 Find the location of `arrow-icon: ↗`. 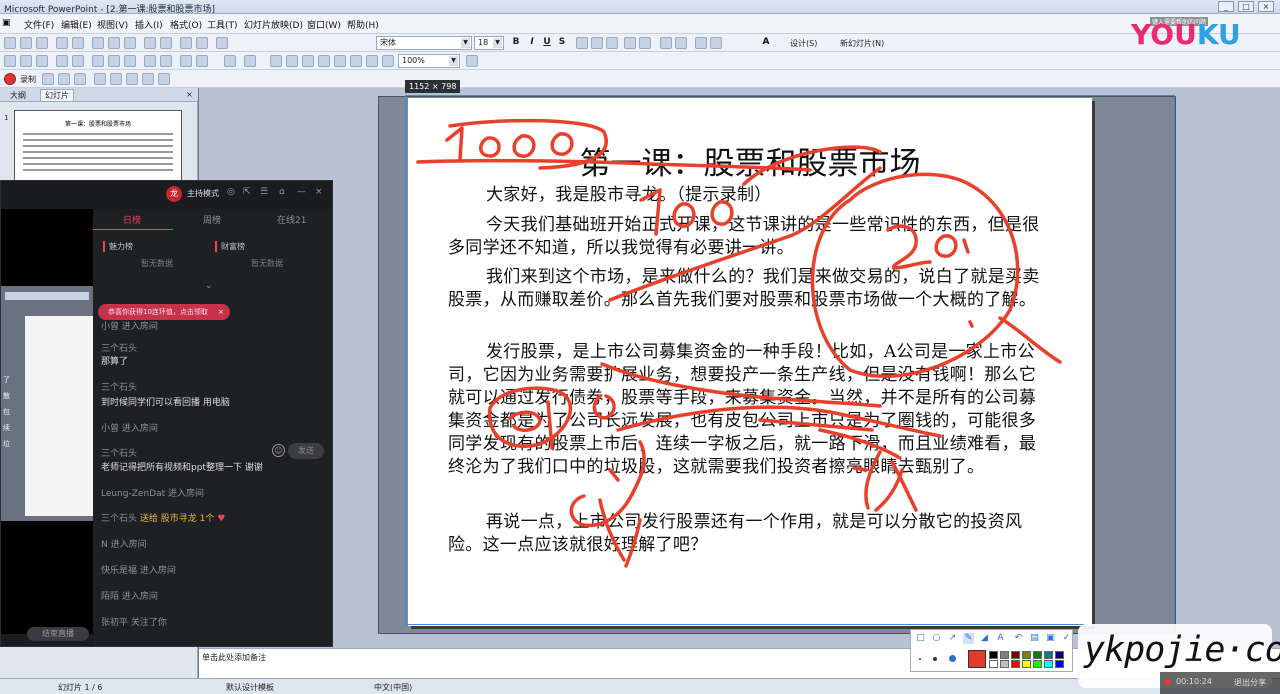

arrow-icon: ↗ is located at coordinates (952, 638).